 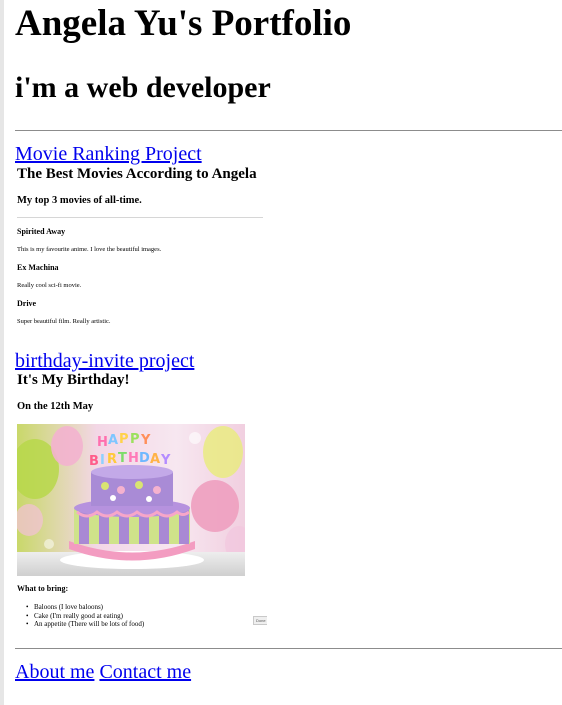 I want to click on movie-description: Super beautiful film. Really artistic., so click(x=64, y=321).